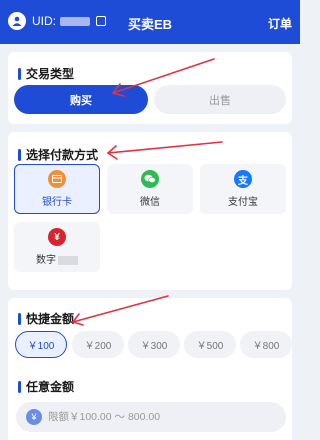 This screenshot has width=320, height=440. What do you see at coordinates (81, 99) in the screenshot?
I see `buy-button: 购买` at bounding box center [81, 99].